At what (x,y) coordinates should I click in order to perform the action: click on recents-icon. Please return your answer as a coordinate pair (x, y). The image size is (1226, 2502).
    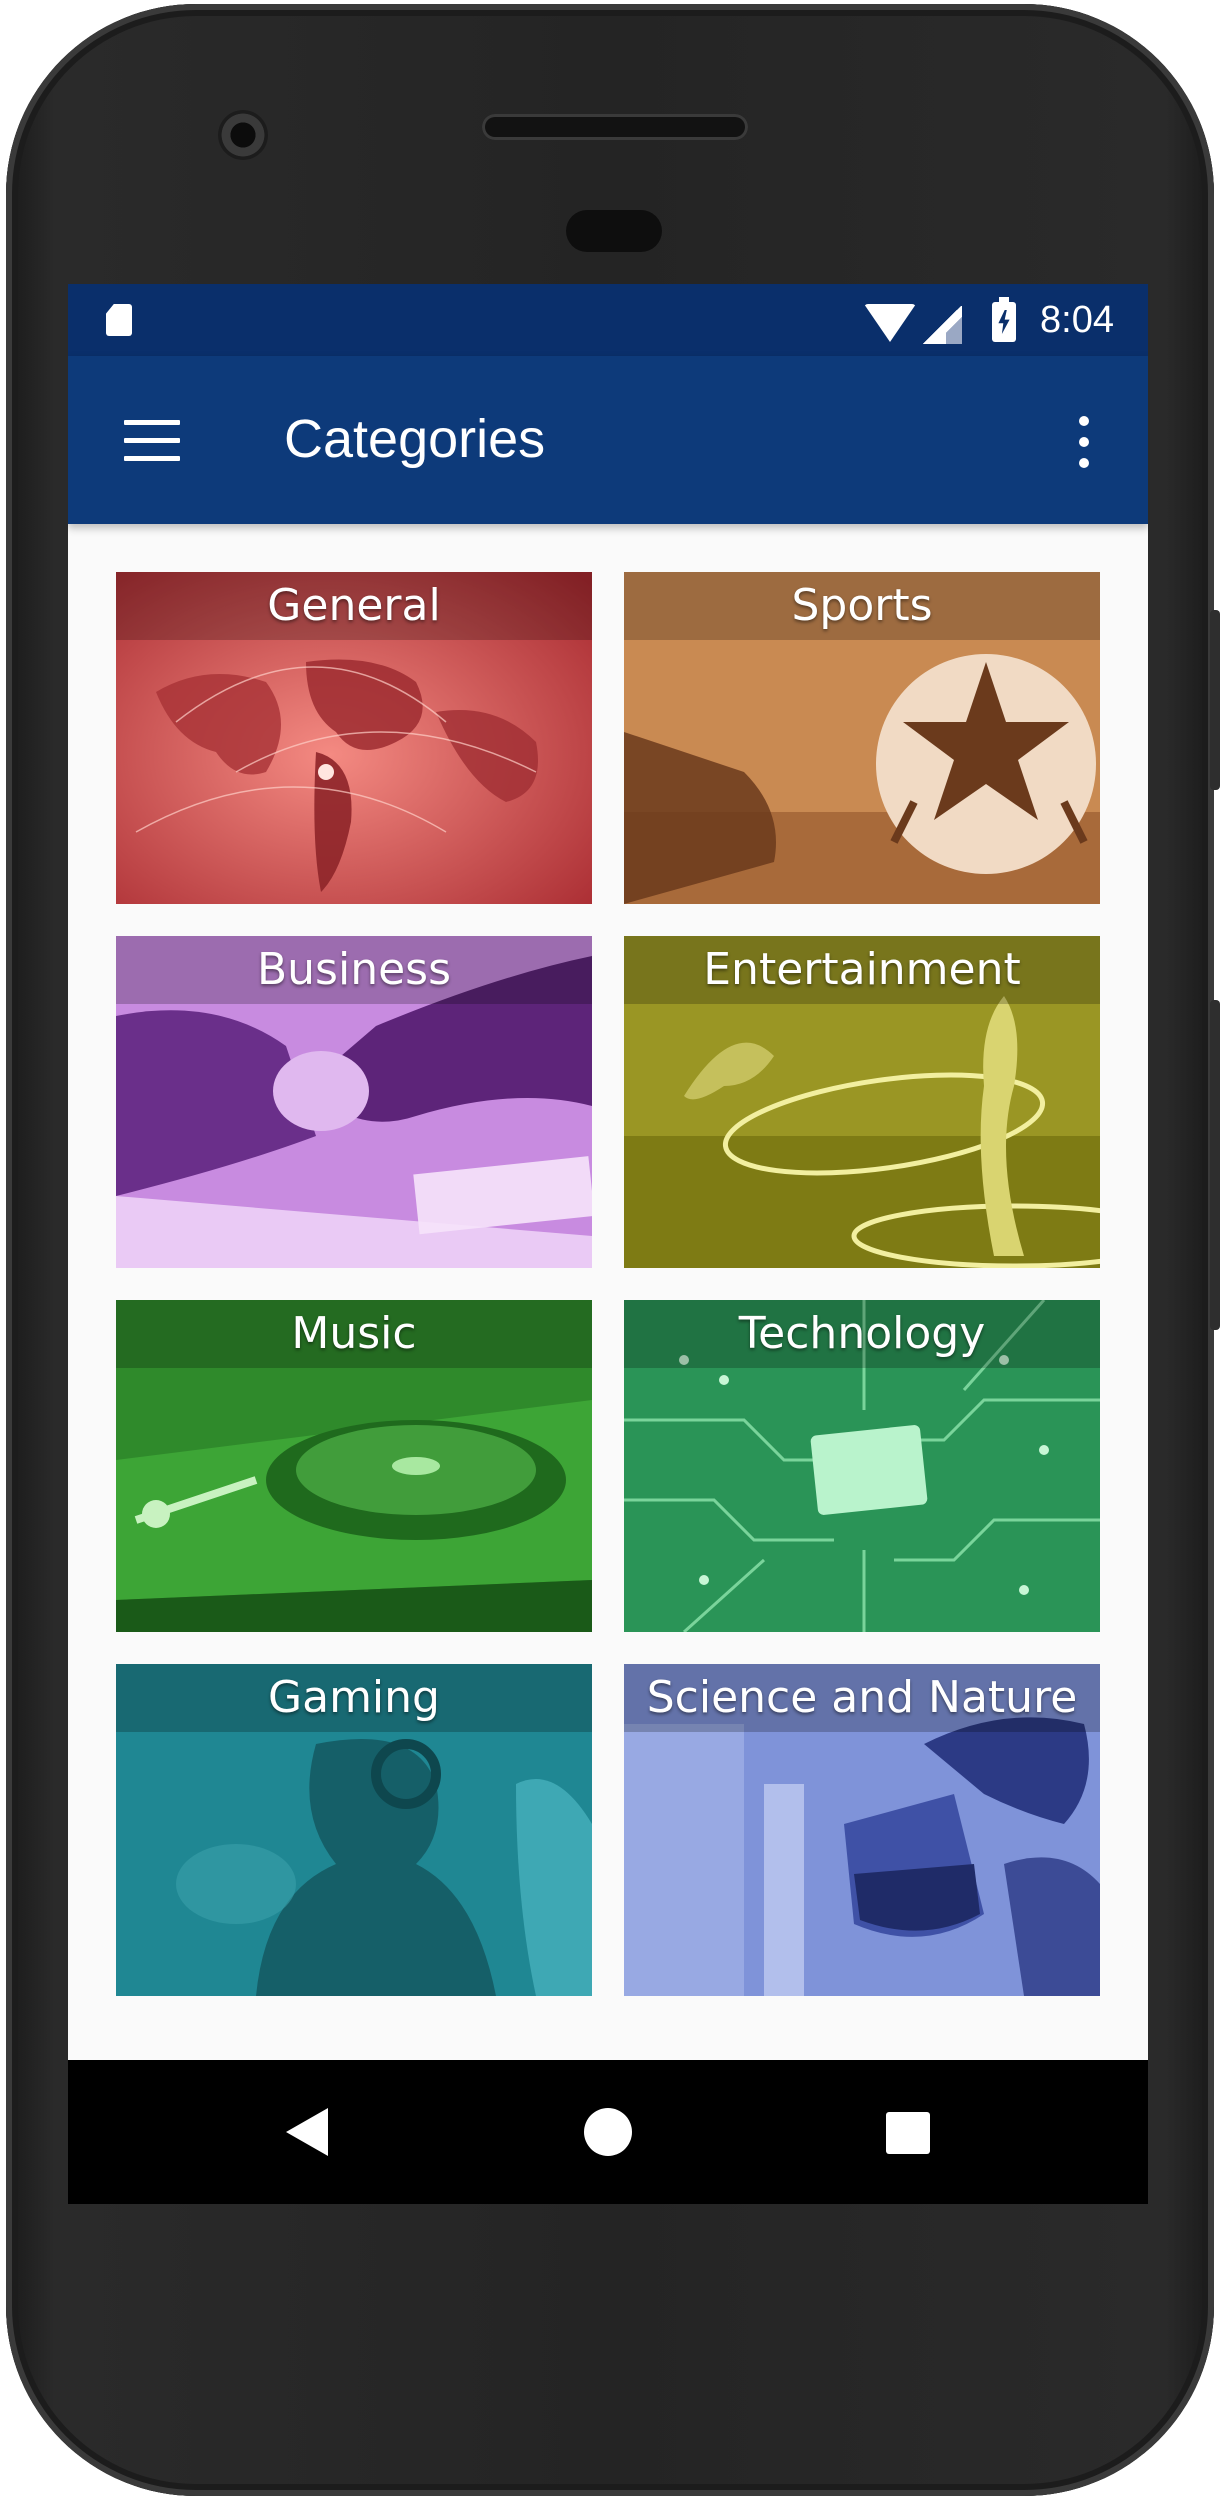
    Looking at the image, I should click on (908, 2133).